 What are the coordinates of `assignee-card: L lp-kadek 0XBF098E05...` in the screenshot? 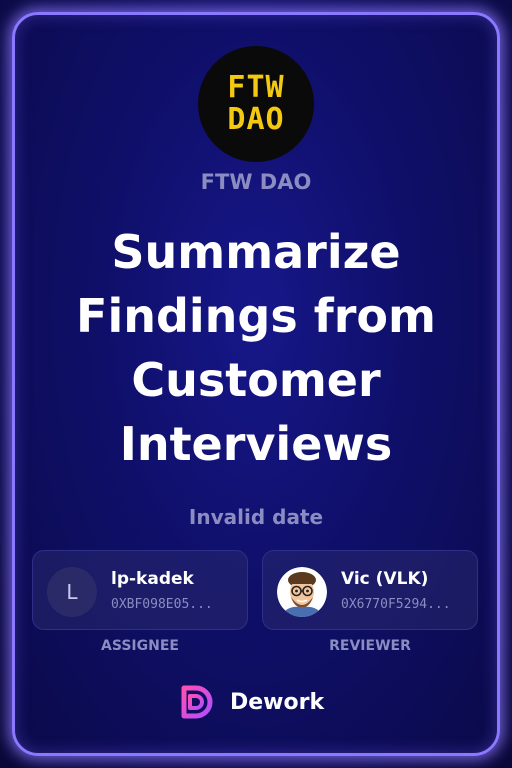 It's located at (140, 590).